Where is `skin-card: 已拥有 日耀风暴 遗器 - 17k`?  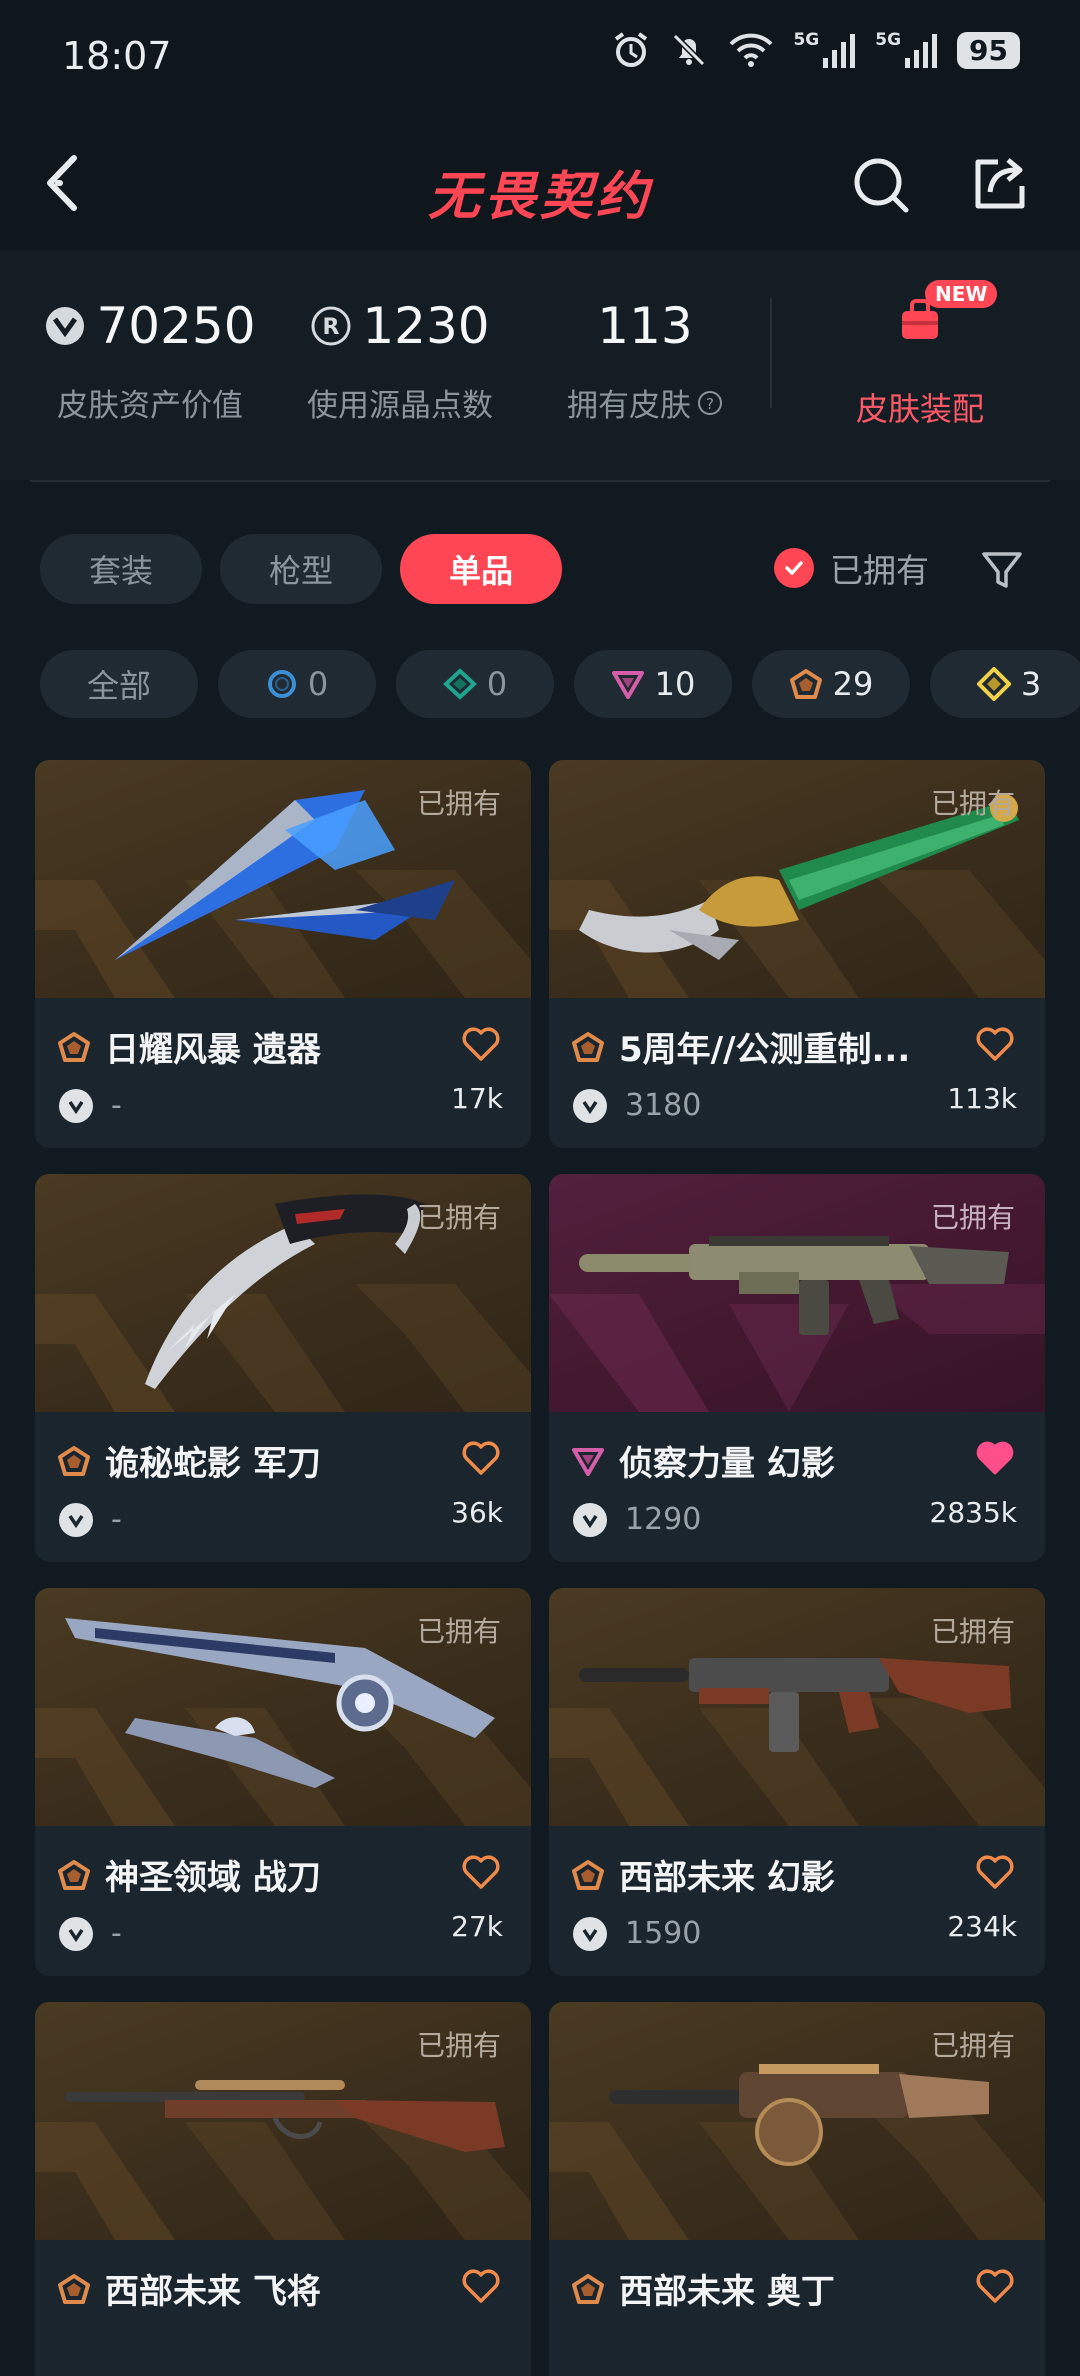 skin-card: 已拥有 日耀风暴 遗器 - 17k is located at coordinates (283, 954).